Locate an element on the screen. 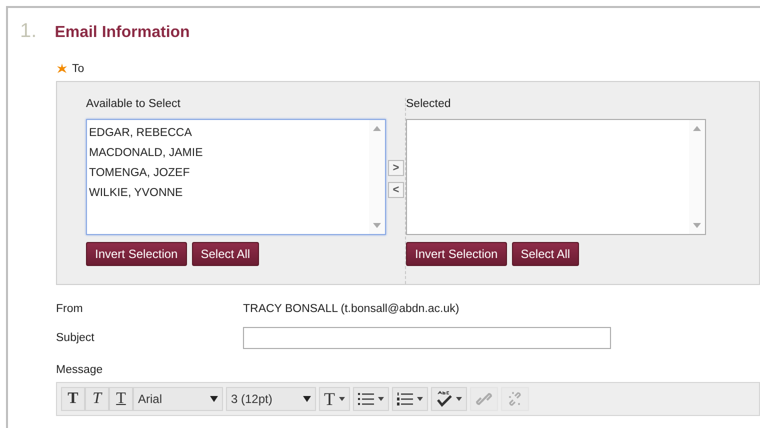  bold-button: T is located at coordinates (73, 399).